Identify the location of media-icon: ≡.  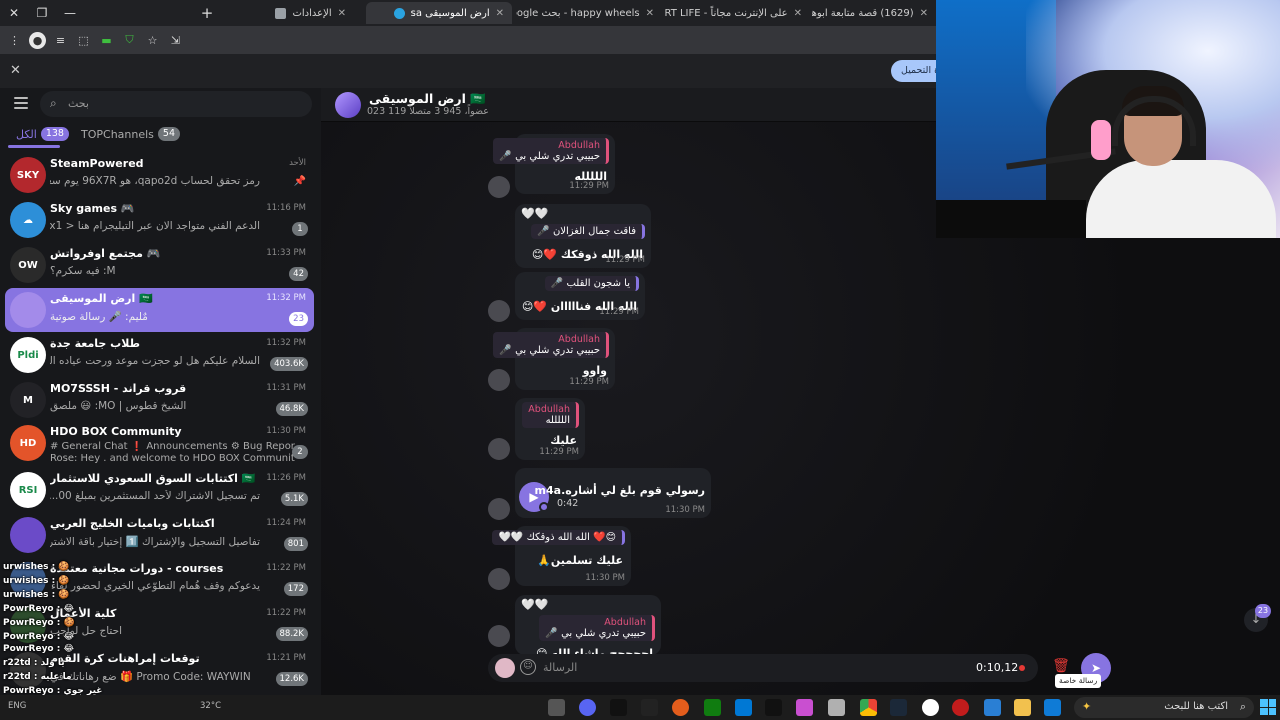
(60, 40).